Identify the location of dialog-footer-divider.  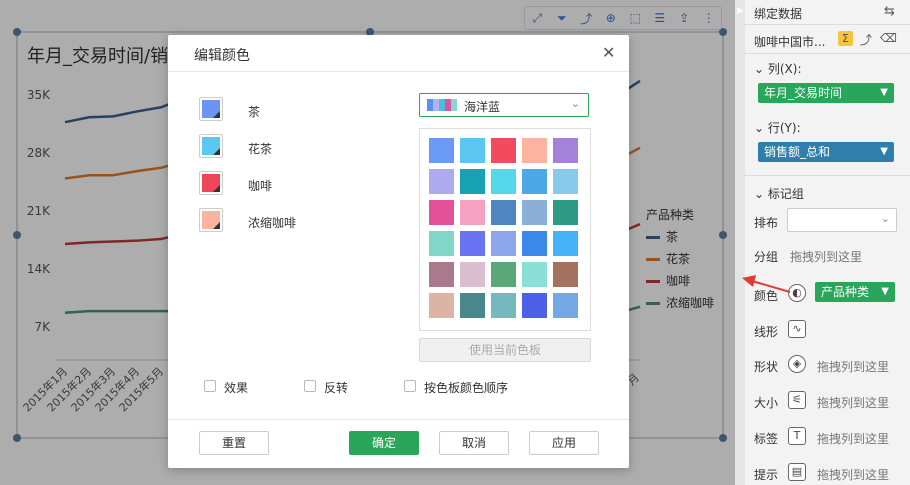
(398, 419).